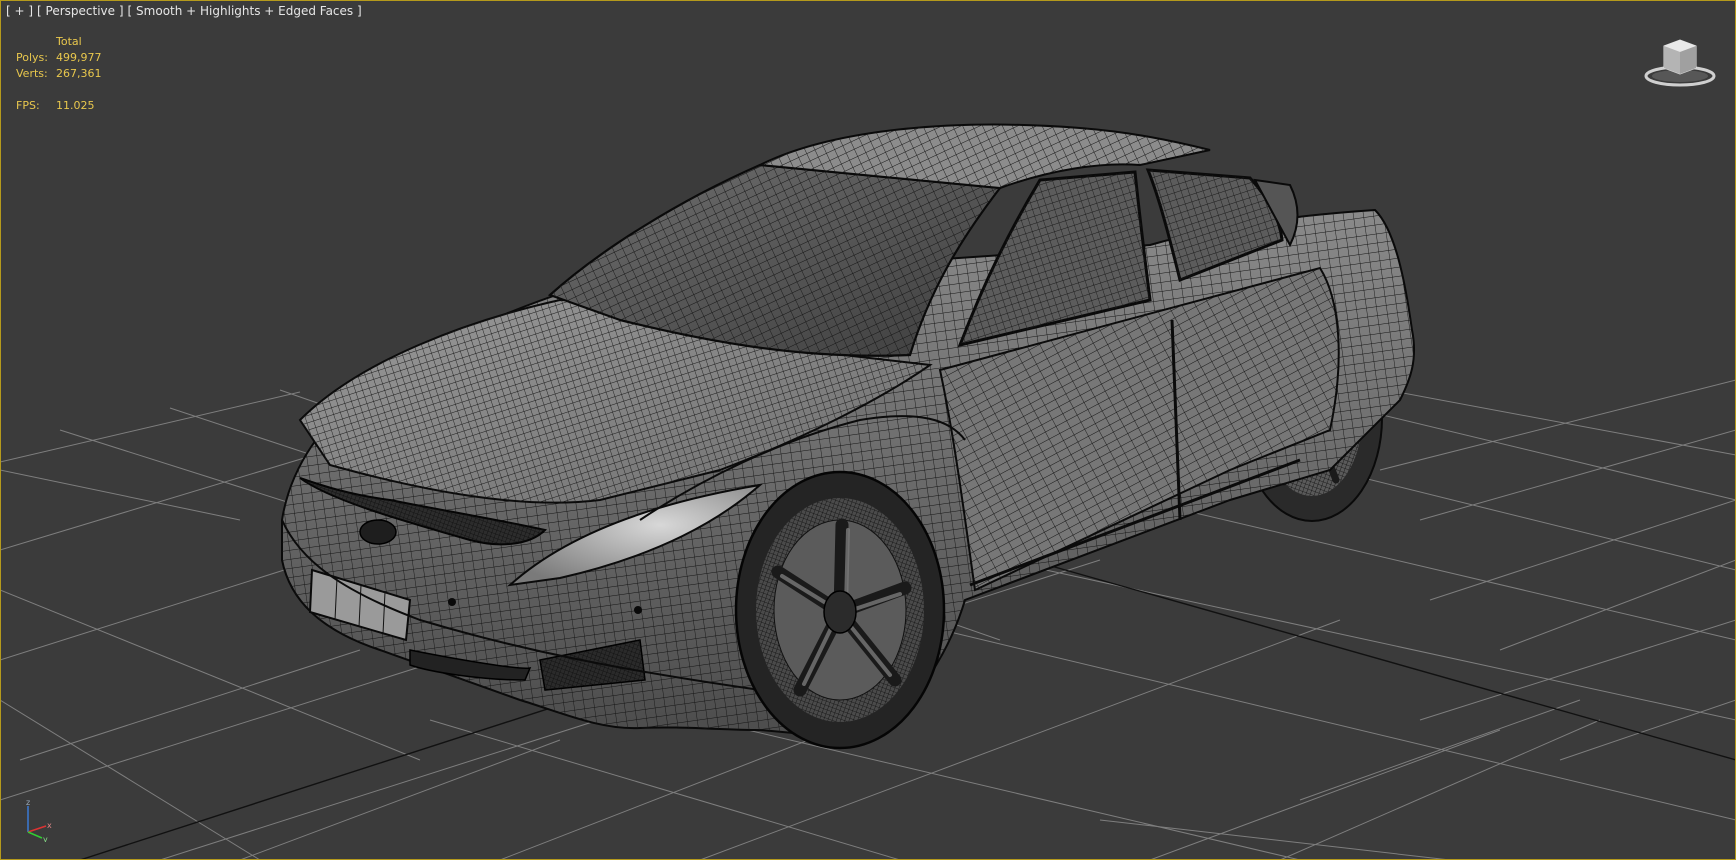  What do you see at coordinates (32, 73) in the screenshot?
I see `stats-verts-label: Verts:` at bounding box center [32, 73].